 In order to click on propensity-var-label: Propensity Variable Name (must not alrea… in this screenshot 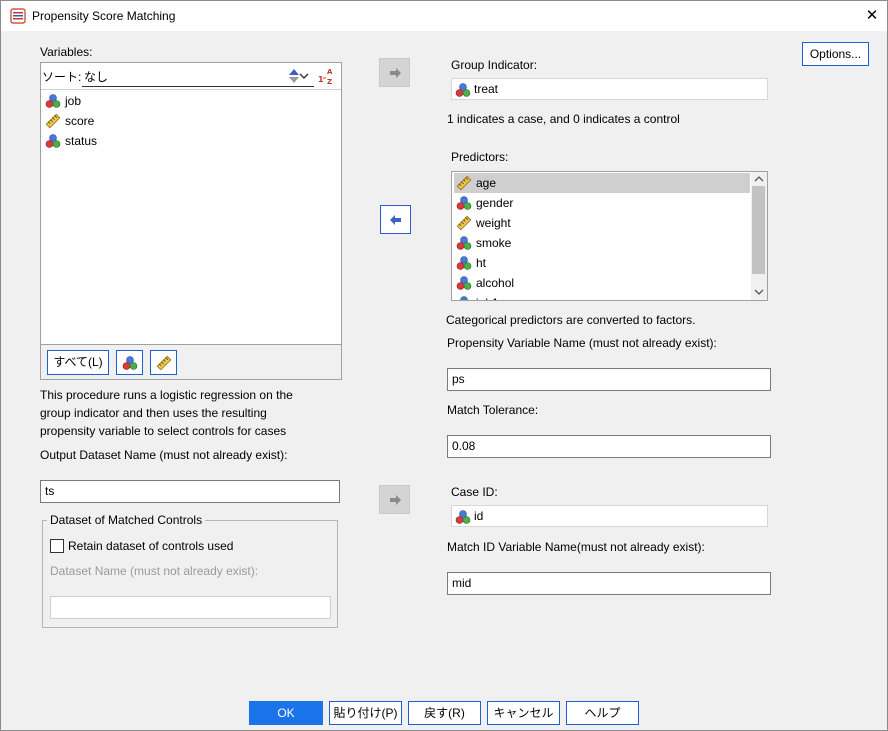, I will do `click(582, 343)`.